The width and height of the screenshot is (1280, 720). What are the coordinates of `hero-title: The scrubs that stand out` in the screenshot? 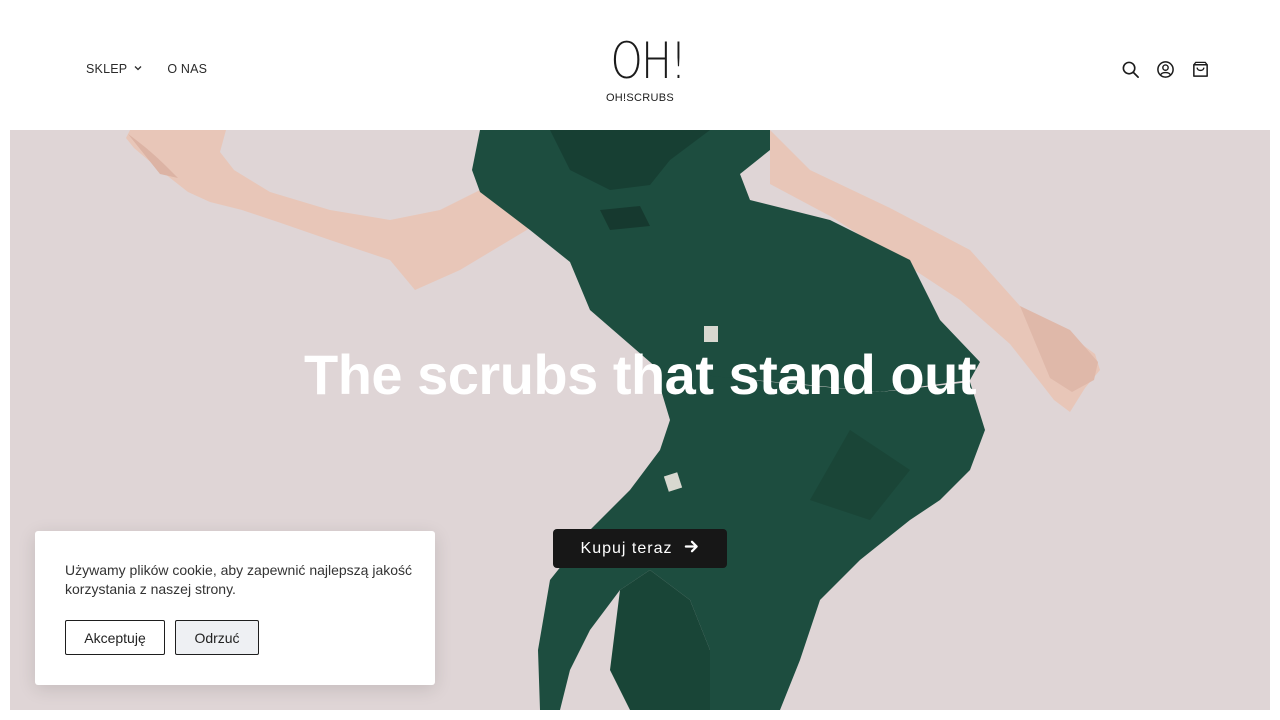 It's located at (640, 374).